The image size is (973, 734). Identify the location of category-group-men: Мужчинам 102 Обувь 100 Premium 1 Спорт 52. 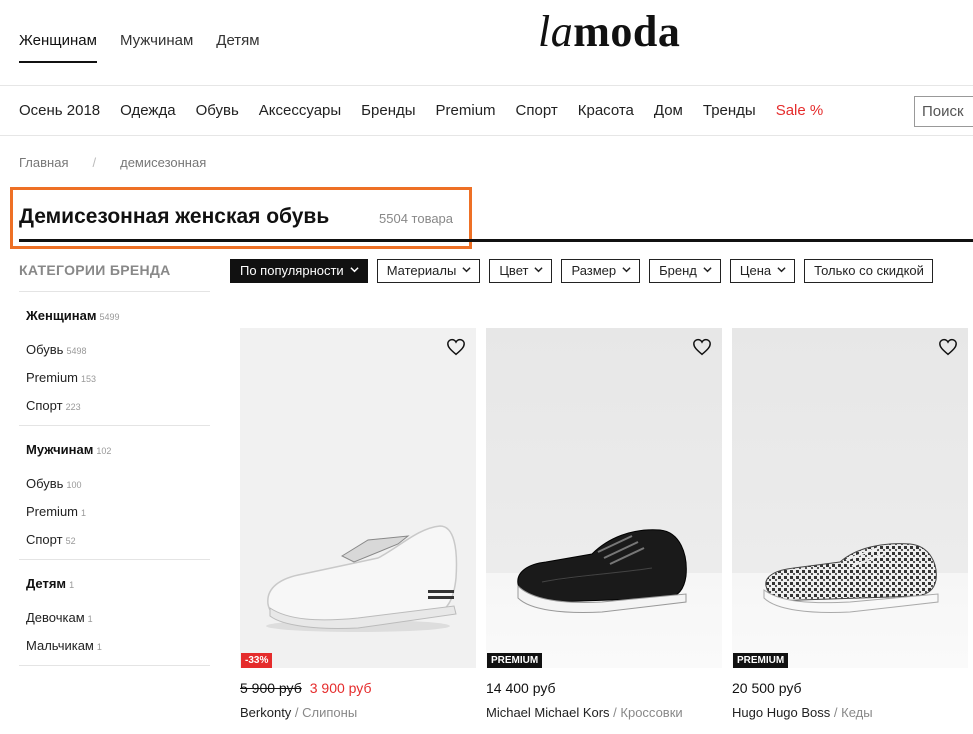
(114, 494).